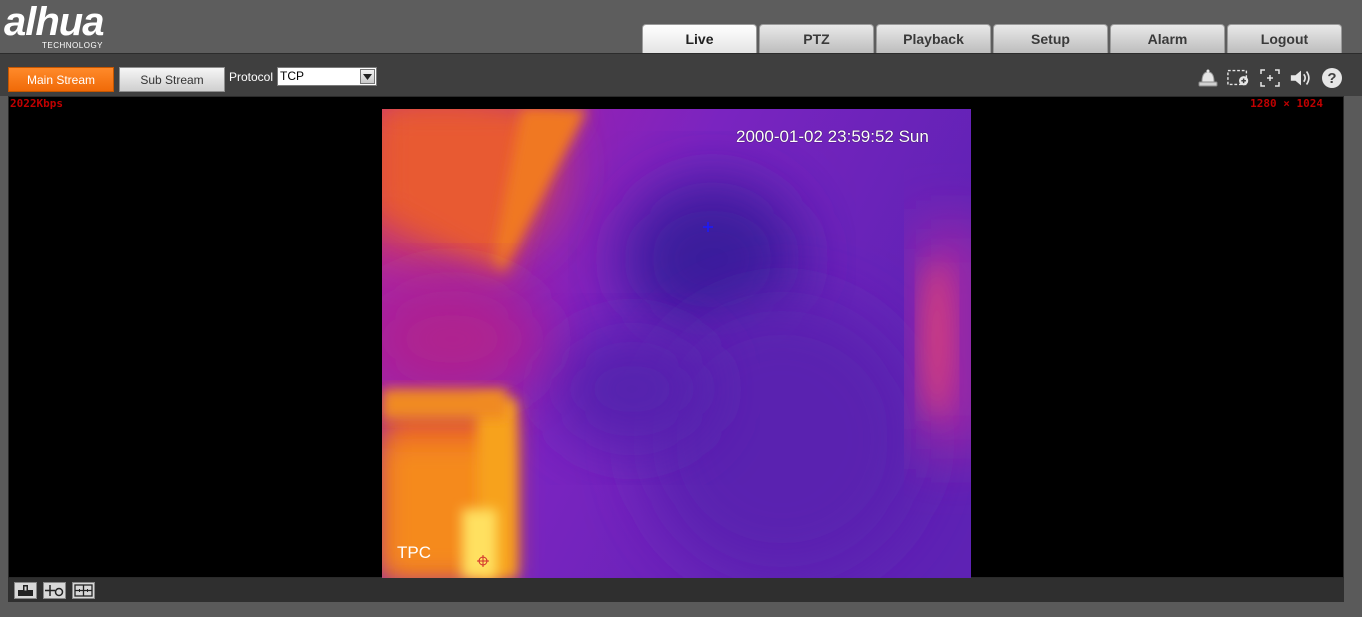 The image size is (1362, 617). I want to click on main-tabs: Live PTZ Playback Setup Alarm Logout, so click(993, 38).